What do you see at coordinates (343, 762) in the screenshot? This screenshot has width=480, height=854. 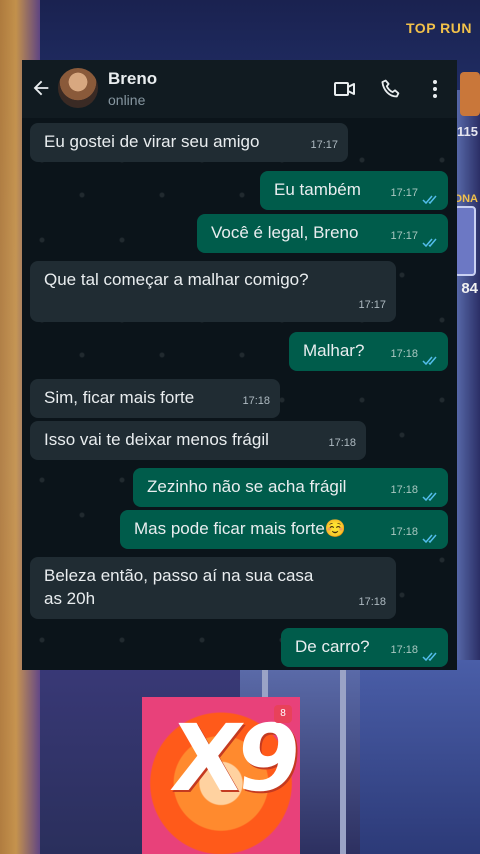 I see `game-rail` at bounding box center [343, 762].